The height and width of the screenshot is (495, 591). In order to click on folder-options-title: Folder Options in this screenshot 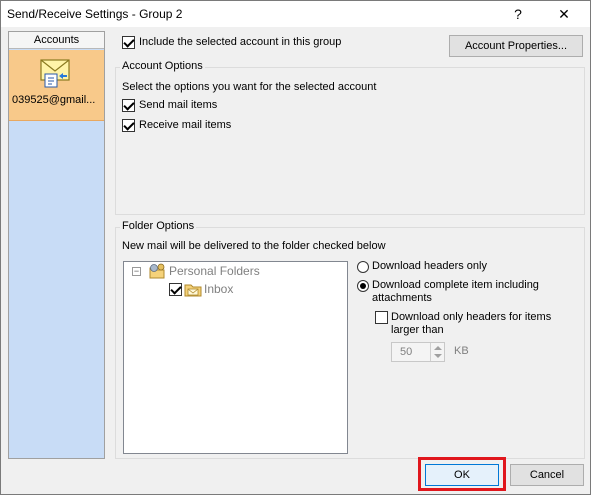, I will do `click(158, 226)`.